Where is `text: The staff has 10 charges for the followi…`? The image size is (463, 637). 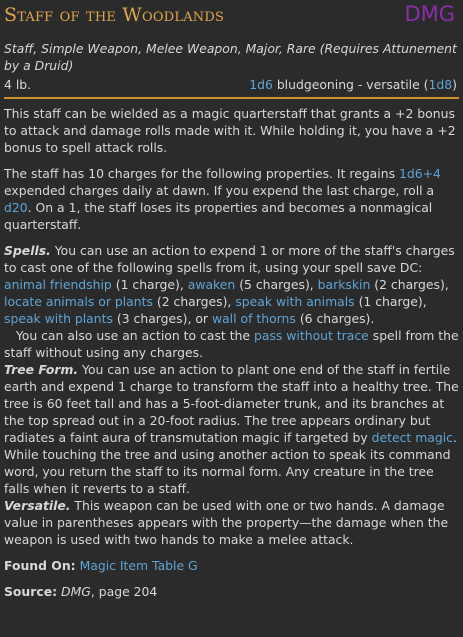 text: The staff has 10 charges for the followi… is located at coordinates (201, 173).